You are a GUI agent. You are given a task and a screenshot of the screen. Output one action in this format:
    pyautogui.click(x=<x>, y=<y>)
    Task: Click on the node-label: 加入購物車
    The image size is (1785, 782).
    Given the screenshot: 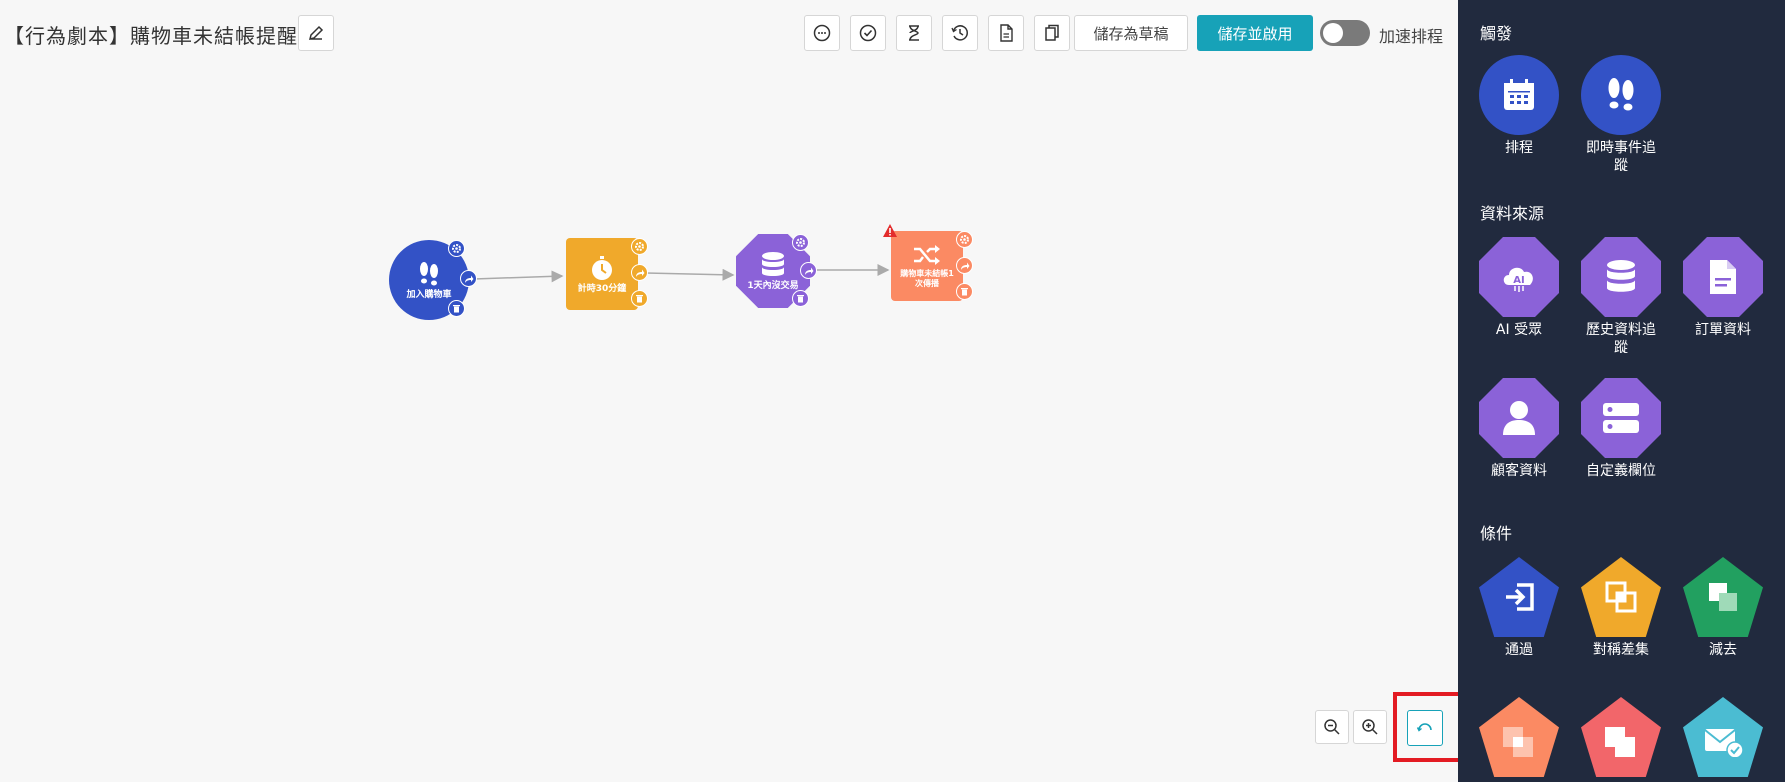 What is the action you would take?
    pyautogui.click(x=429, y=294)
    